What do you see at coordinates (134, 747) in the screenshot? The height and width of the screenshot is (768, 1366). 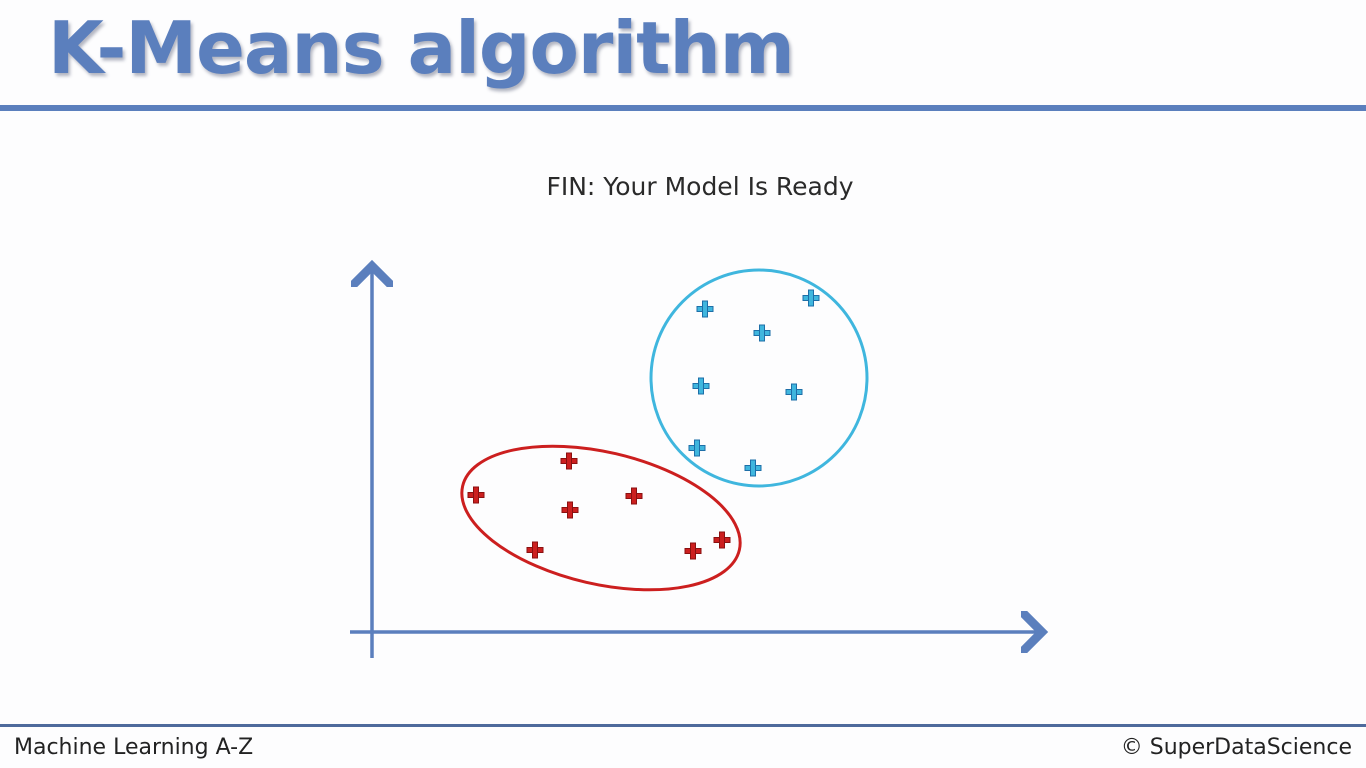 I see `footer-course: Machine Learning A-Z` at bounding box center [134, 747].